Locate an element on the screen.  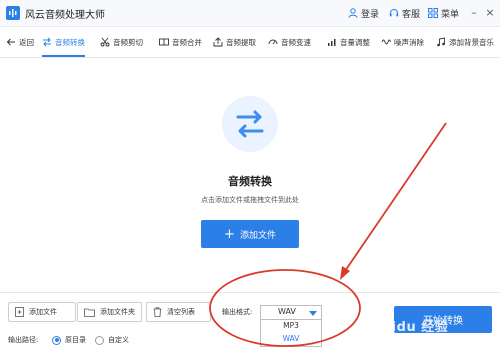
convert-arrows-icon is located at coordinates (250, 124).